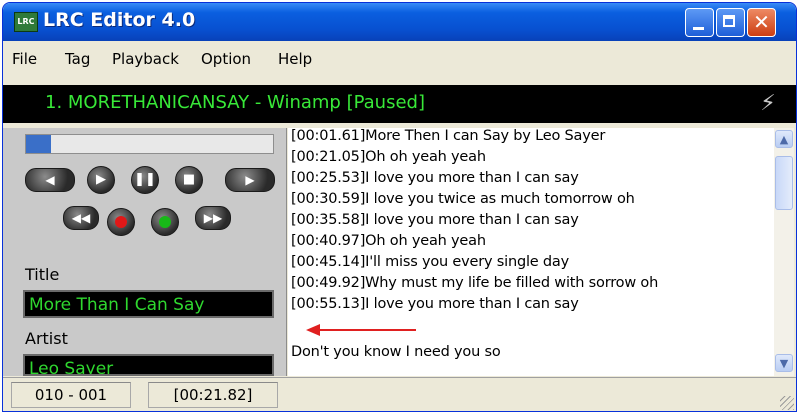 Image resolution: width=801 pixels, height=415 pixels. I want to click on lyric-line: [00:21.05]Oh oh yeah yeah, so click(388, 157).